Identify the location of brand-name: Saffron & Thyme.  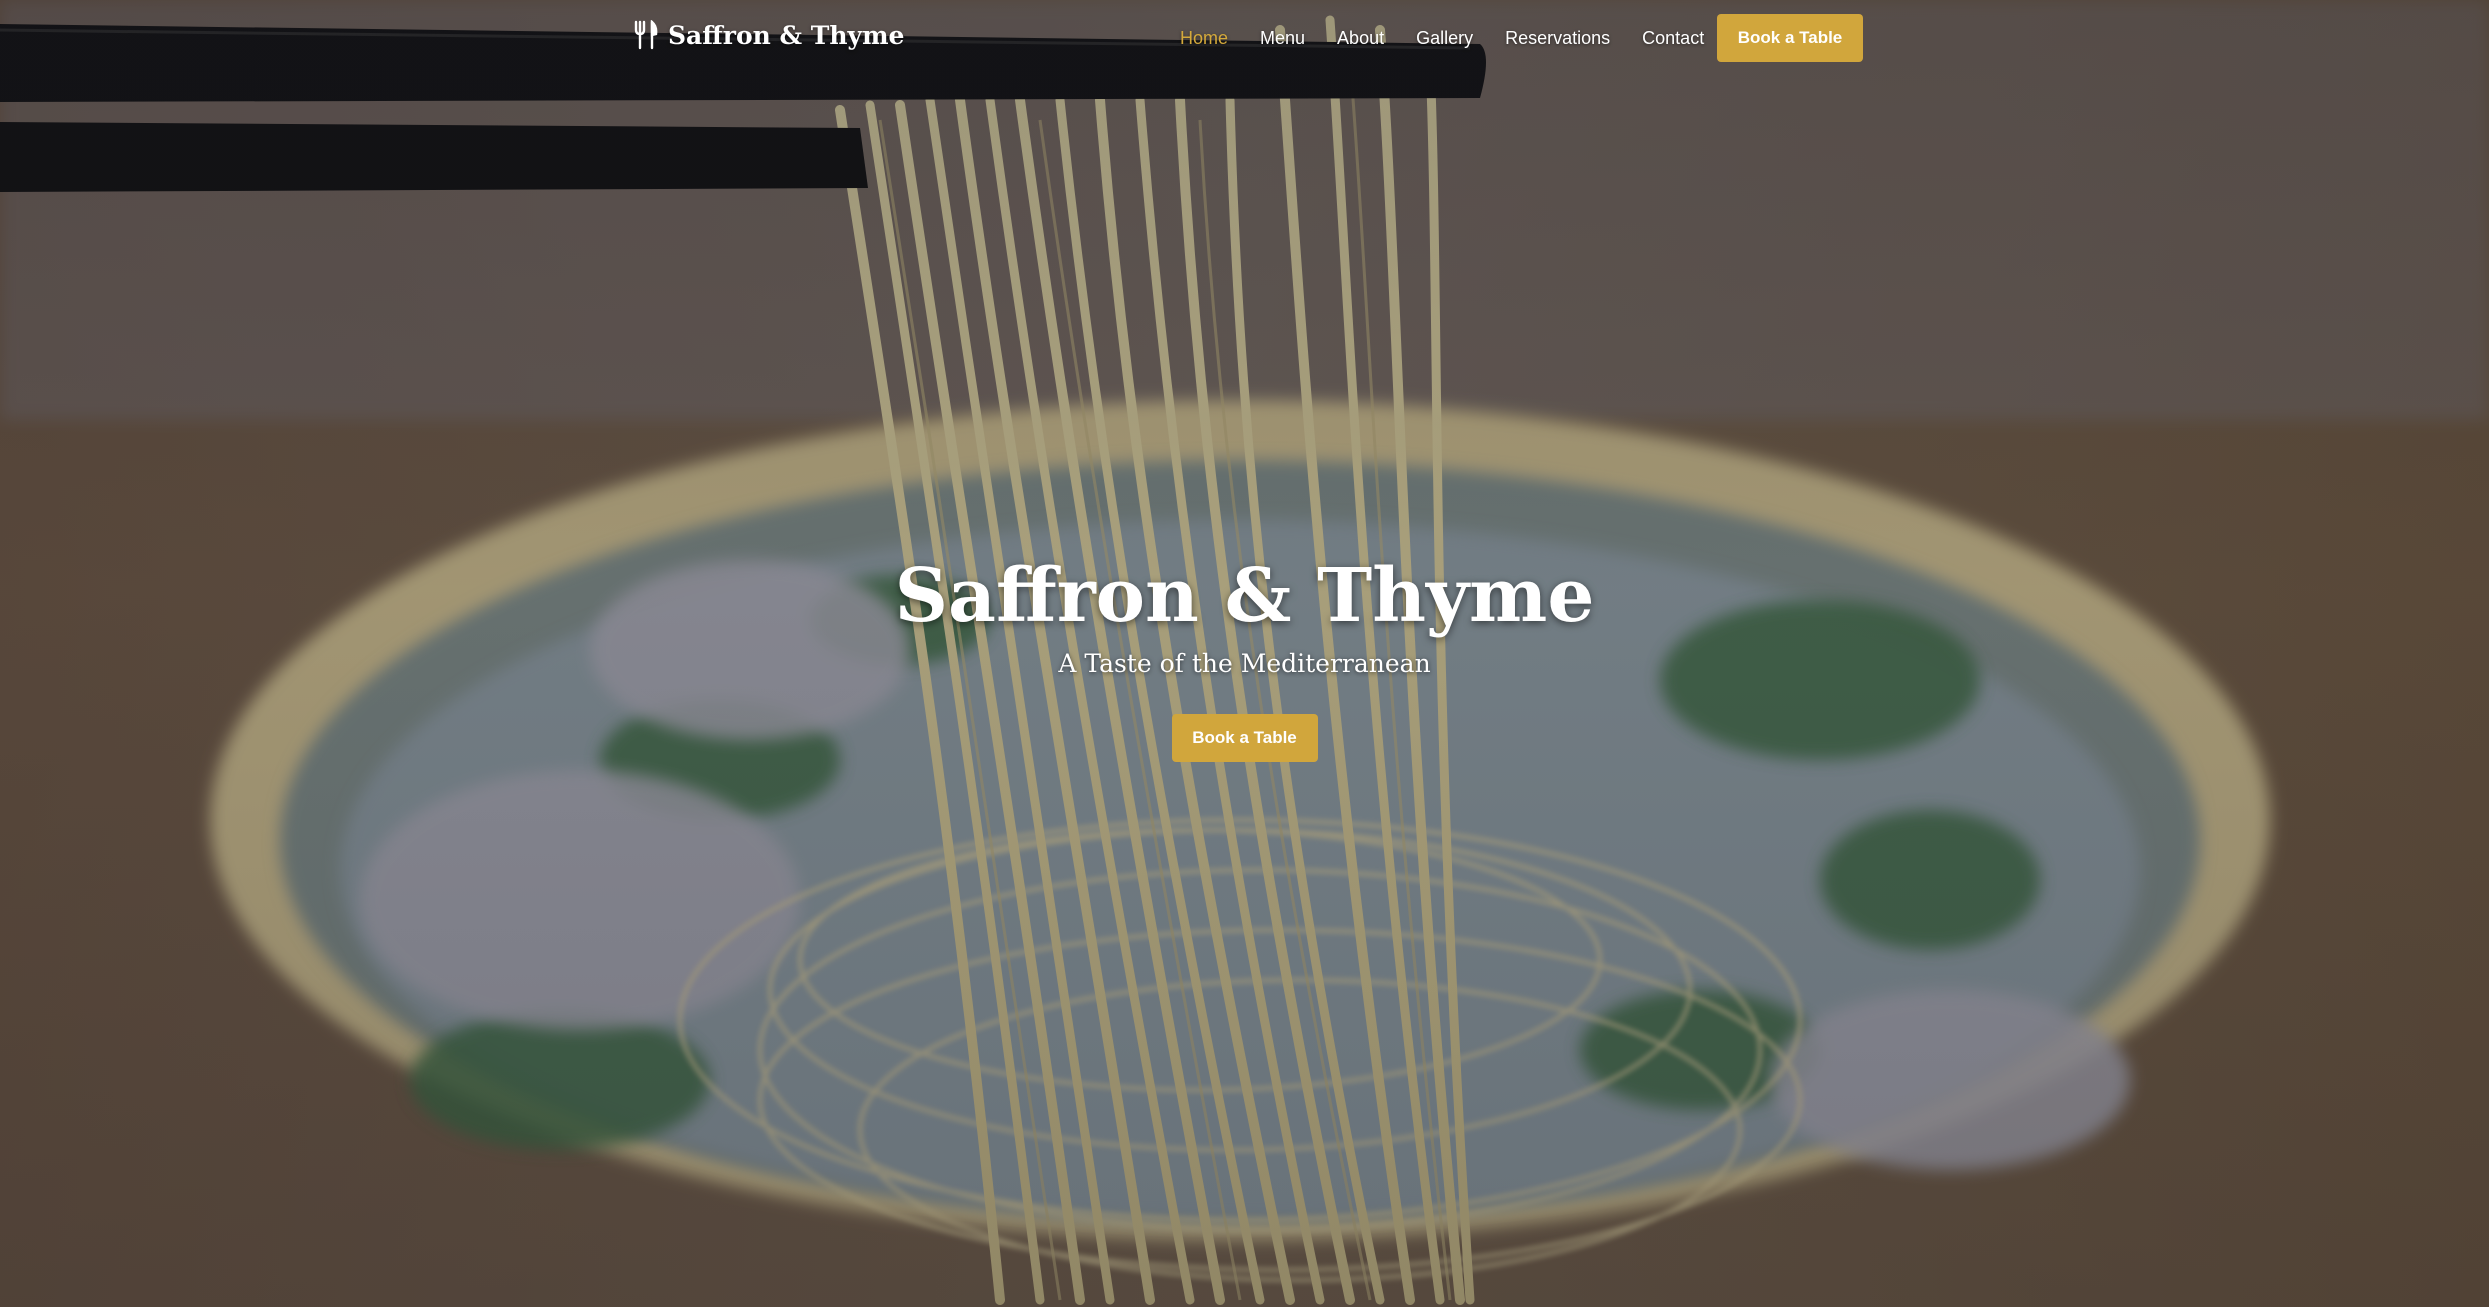
(786, 35).